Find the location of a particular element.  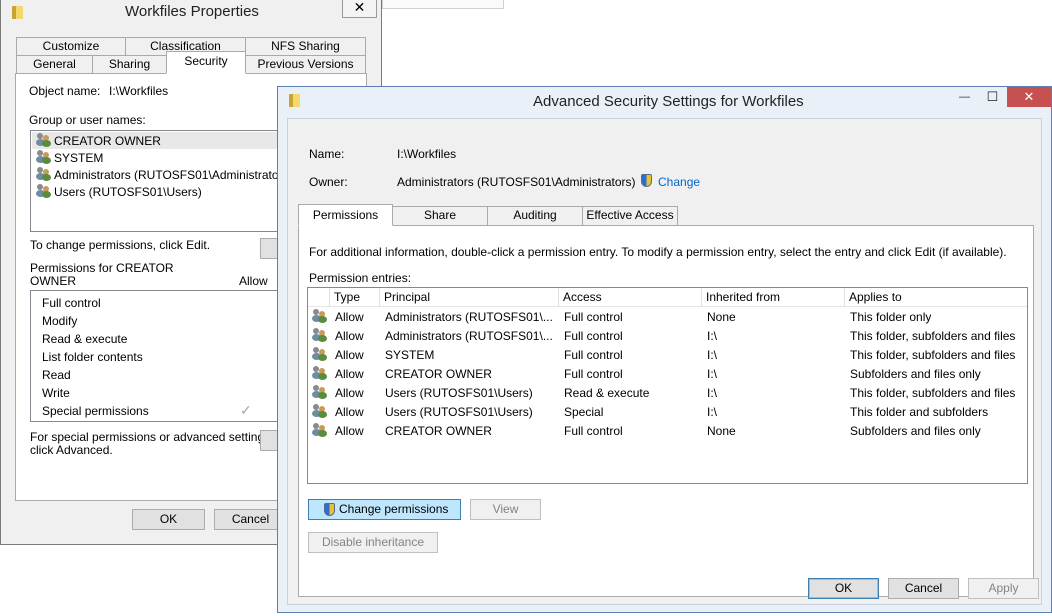

cell-principal: SYSTEM is located at coordinates (410, 355).